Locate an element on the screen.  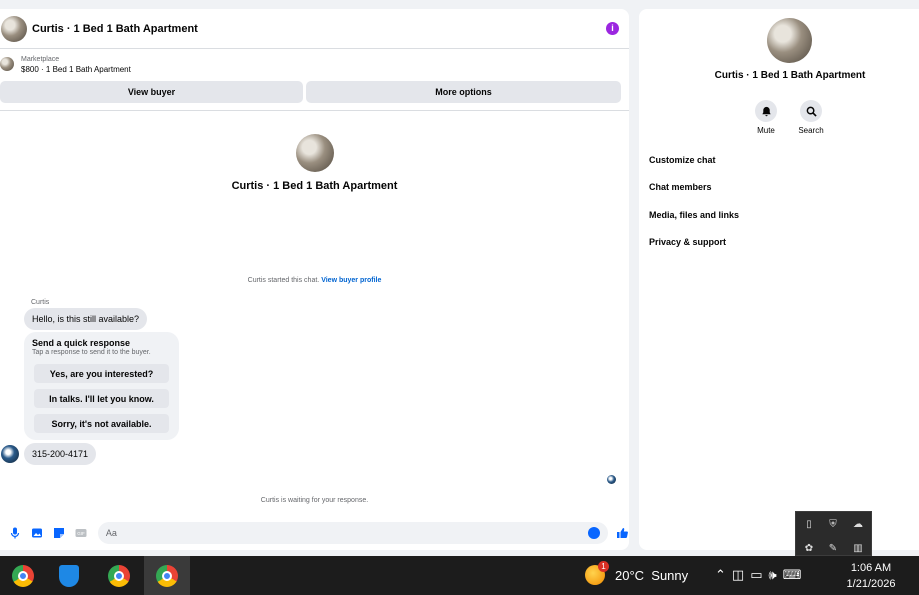
listing-kicker: Marketplace is located at coordinates (40, 59).